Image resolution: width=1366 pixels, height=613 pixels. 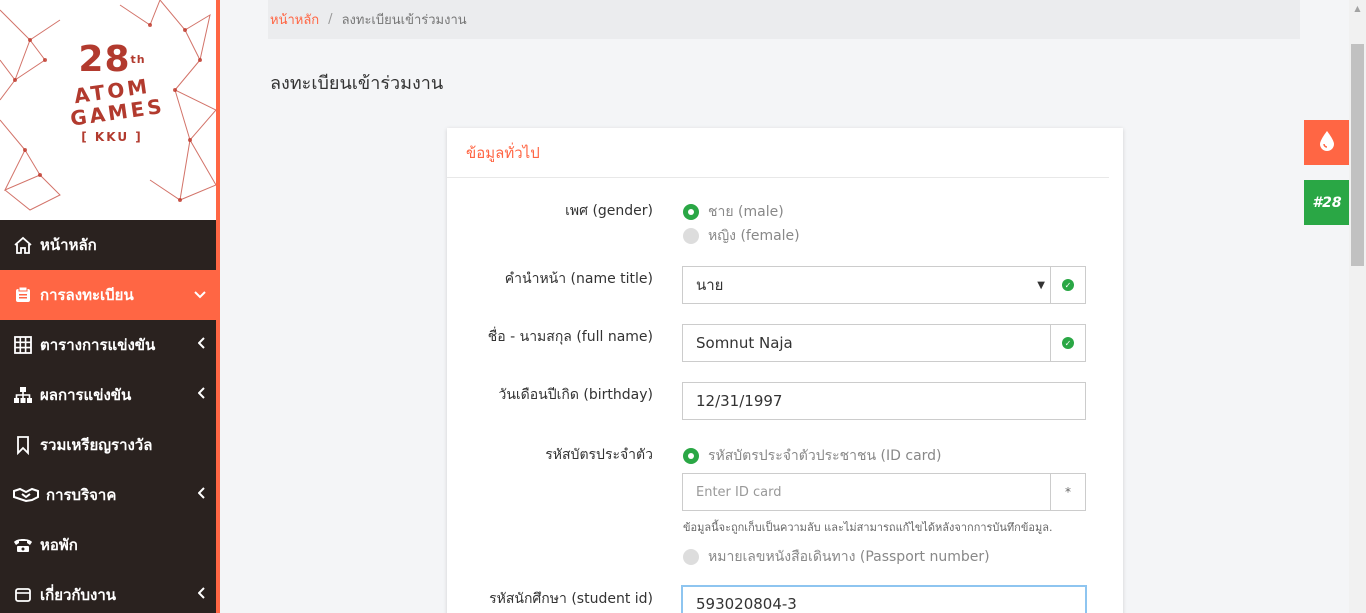 I want to click on birthday-label: วันเดือนปีเกิด (birthday), so click(x=575, y=395).